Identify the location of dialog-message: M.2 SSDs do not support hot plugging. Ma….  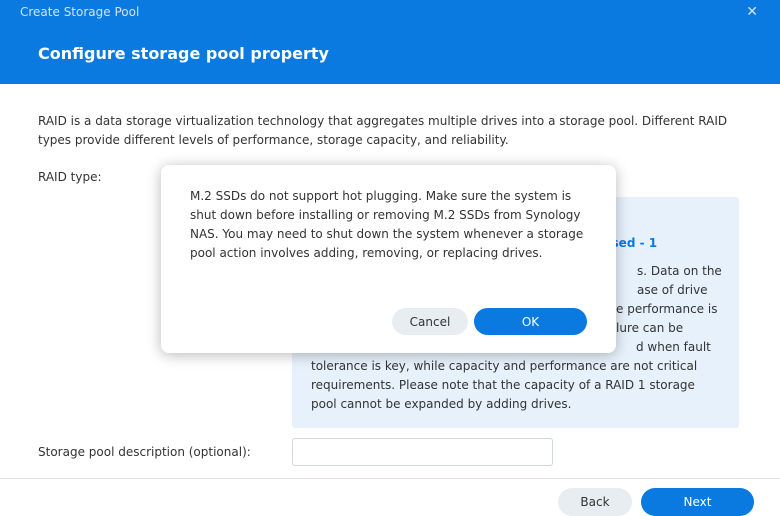
(387, 224).